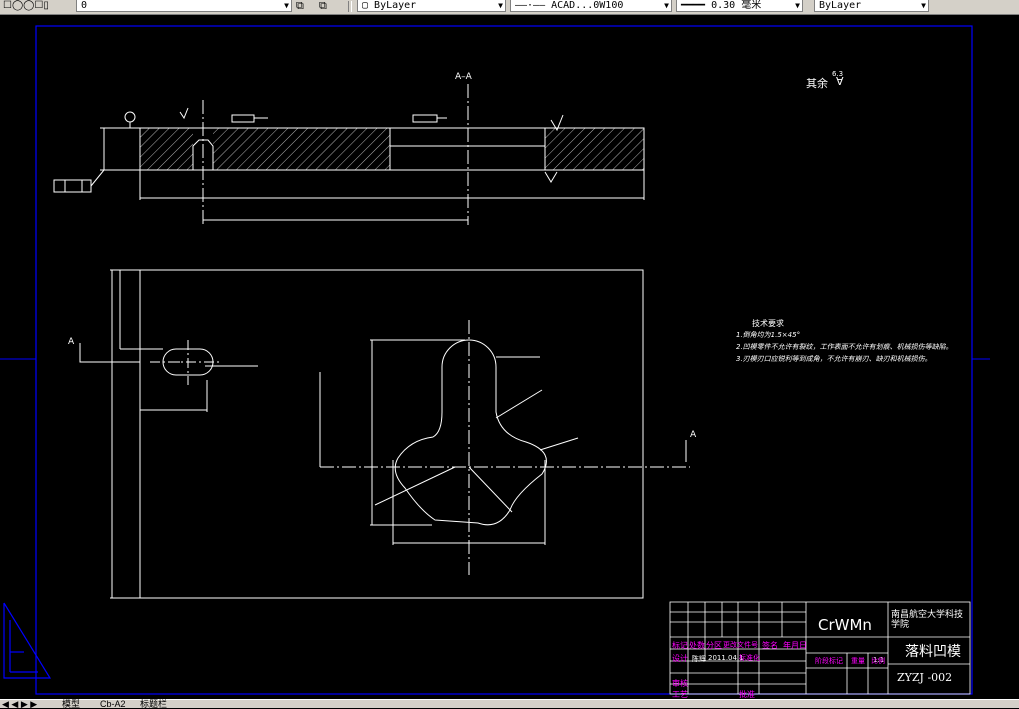 The image size is (1019, 709). Describe the element at coordinates (184, 6) in the screenshot. I see `layer-dropdown: 0 ▼` at that location.